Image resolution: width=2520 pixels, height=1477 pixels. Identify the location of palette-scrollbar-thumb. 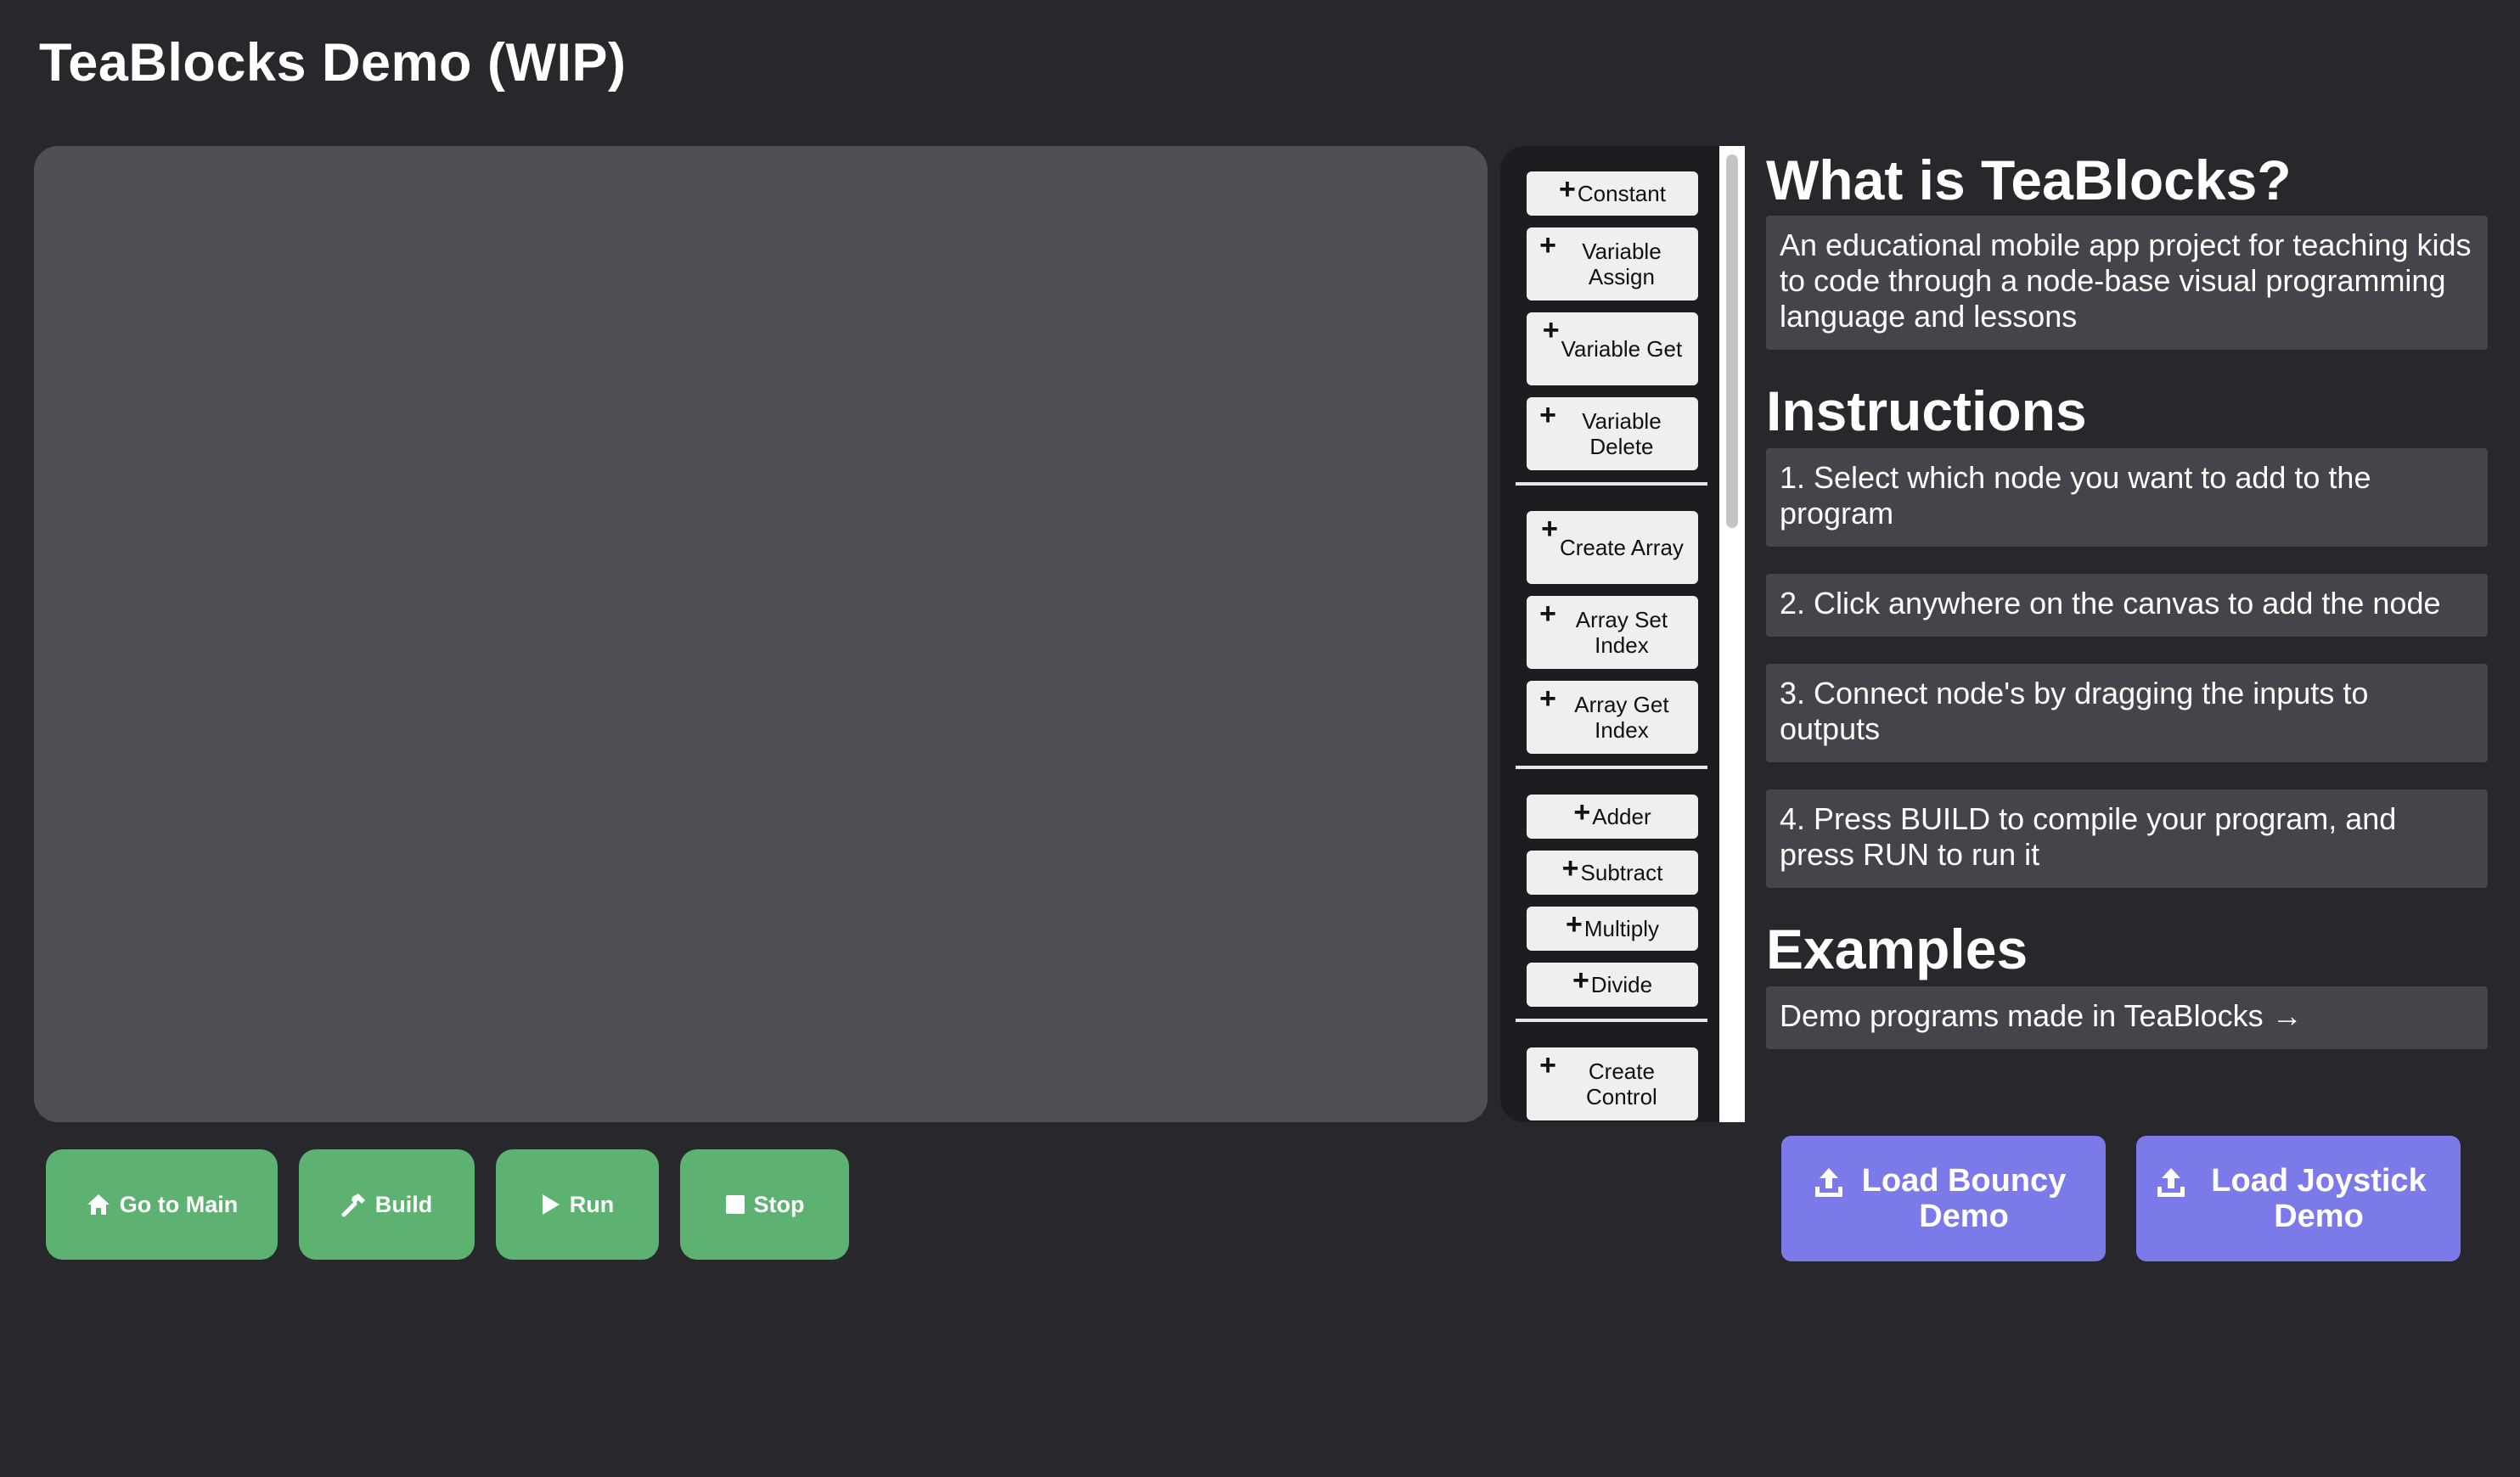
(1732, 341).